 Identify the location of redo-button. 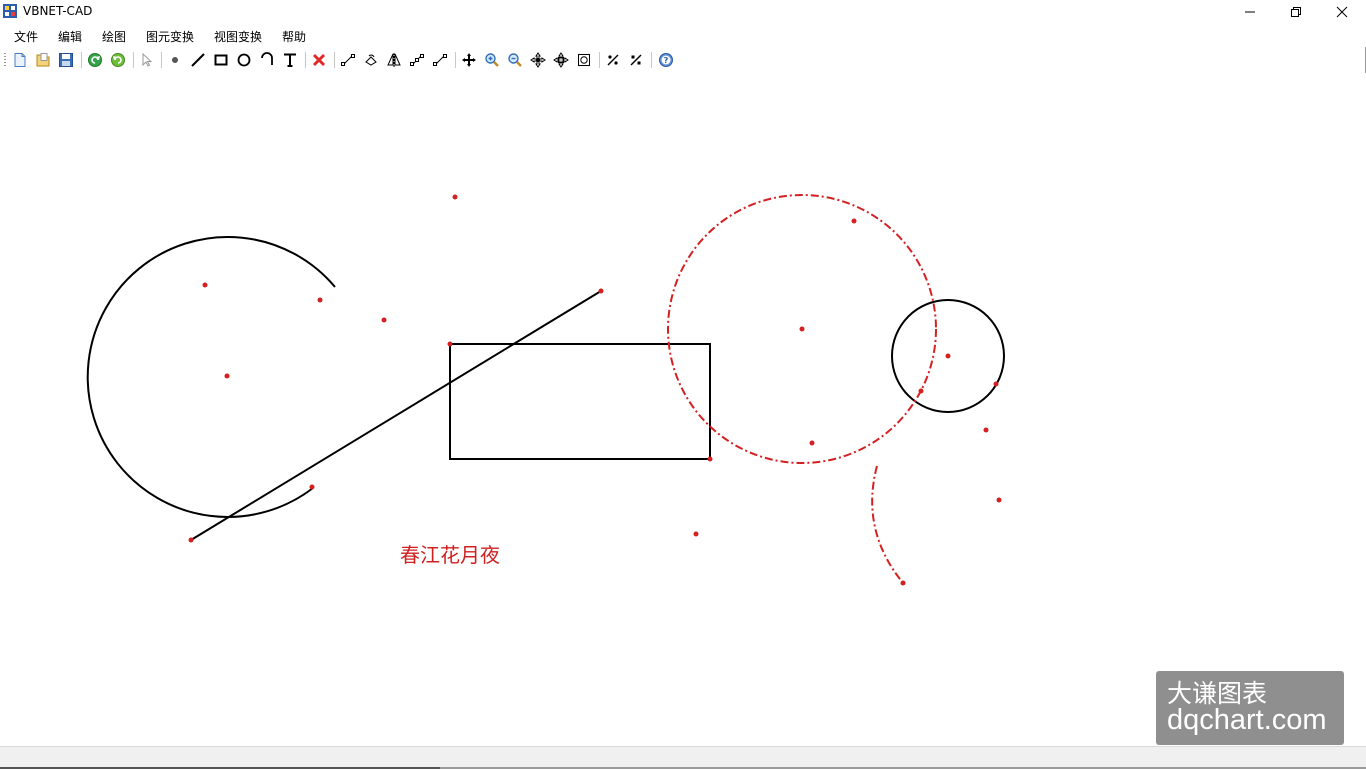
(118, 60).